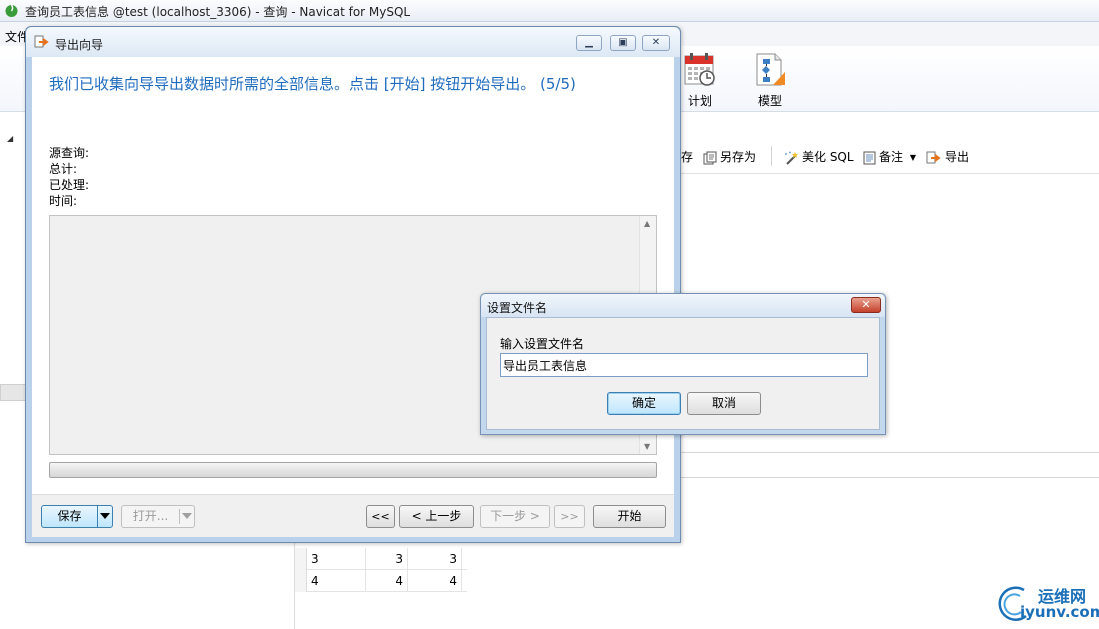 The image size is (1099, 629). What do you see at coordinates (69, 153) in the screenshot?
I see `info-source-query: 源查询:` at bounding box center [69, 153].